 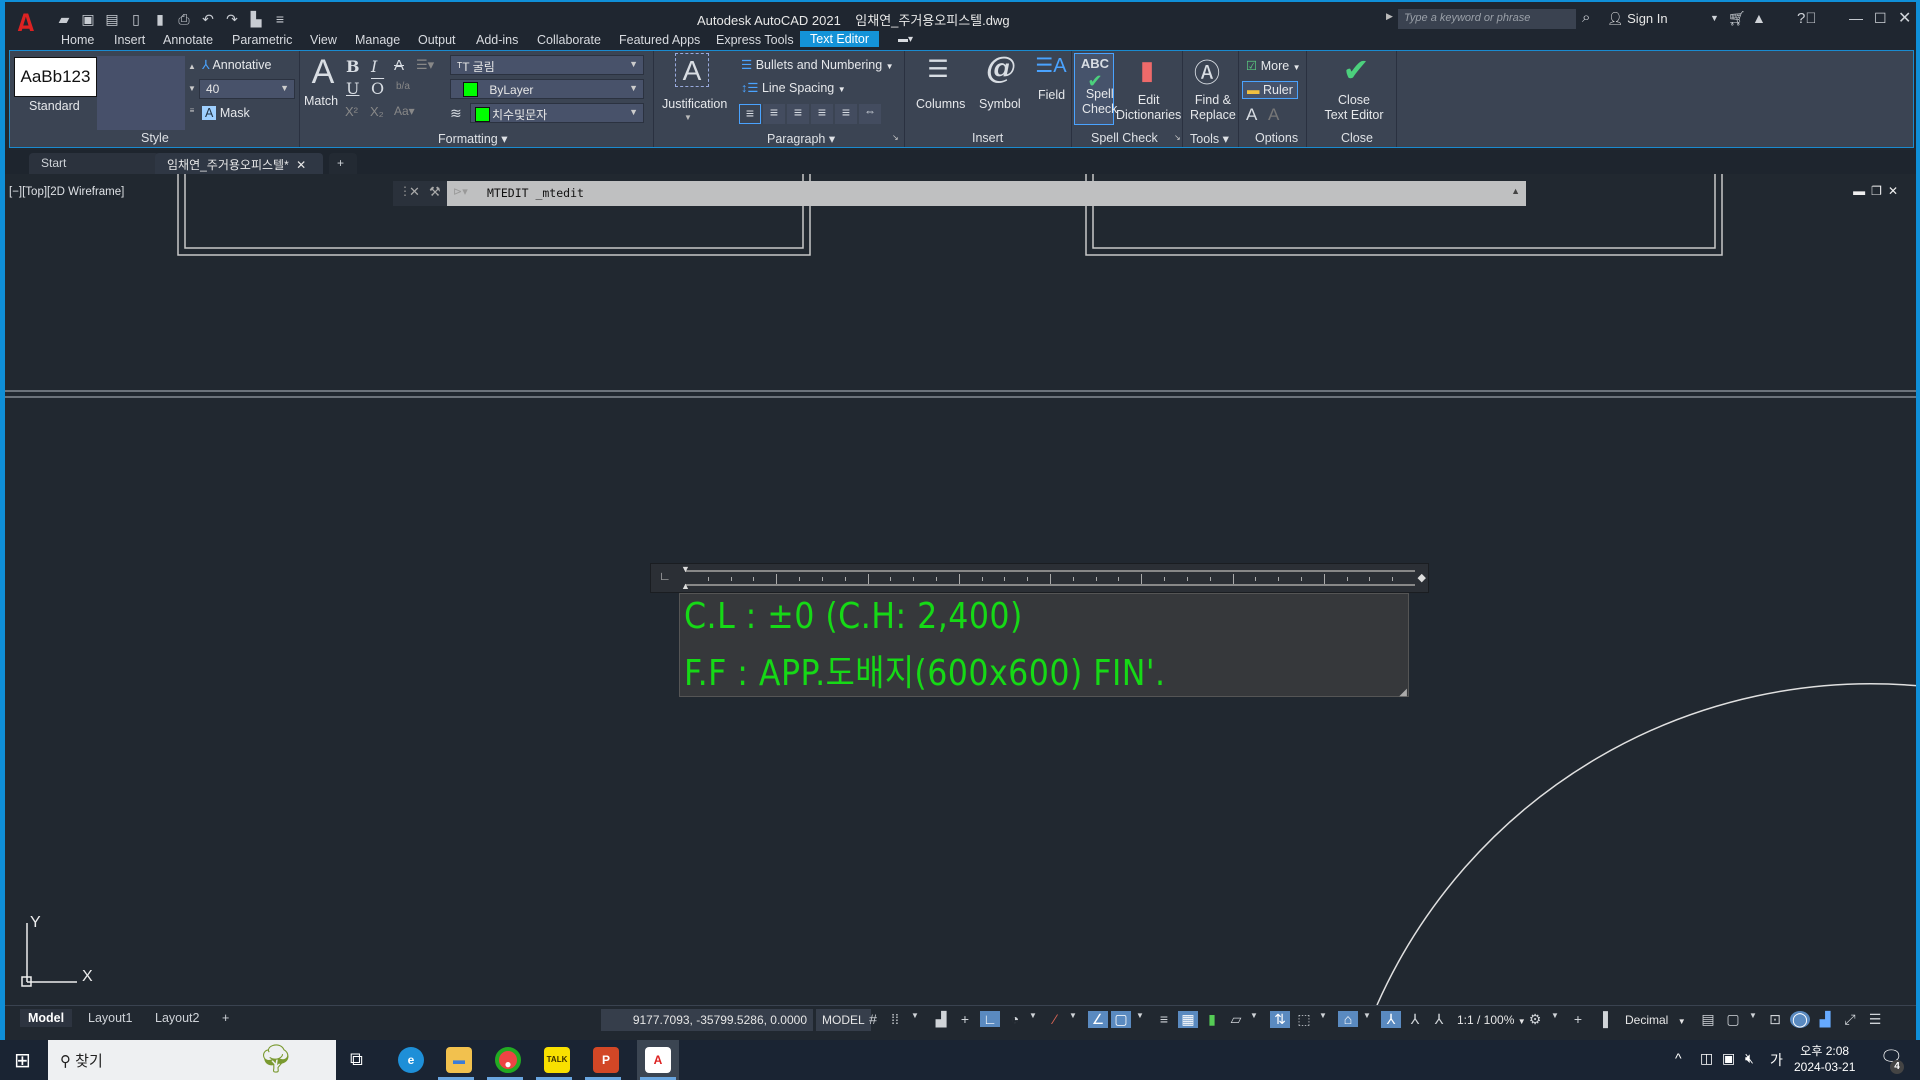 I want to click on annotation-monitor-icon: +, so click(x=1578, y=1019).